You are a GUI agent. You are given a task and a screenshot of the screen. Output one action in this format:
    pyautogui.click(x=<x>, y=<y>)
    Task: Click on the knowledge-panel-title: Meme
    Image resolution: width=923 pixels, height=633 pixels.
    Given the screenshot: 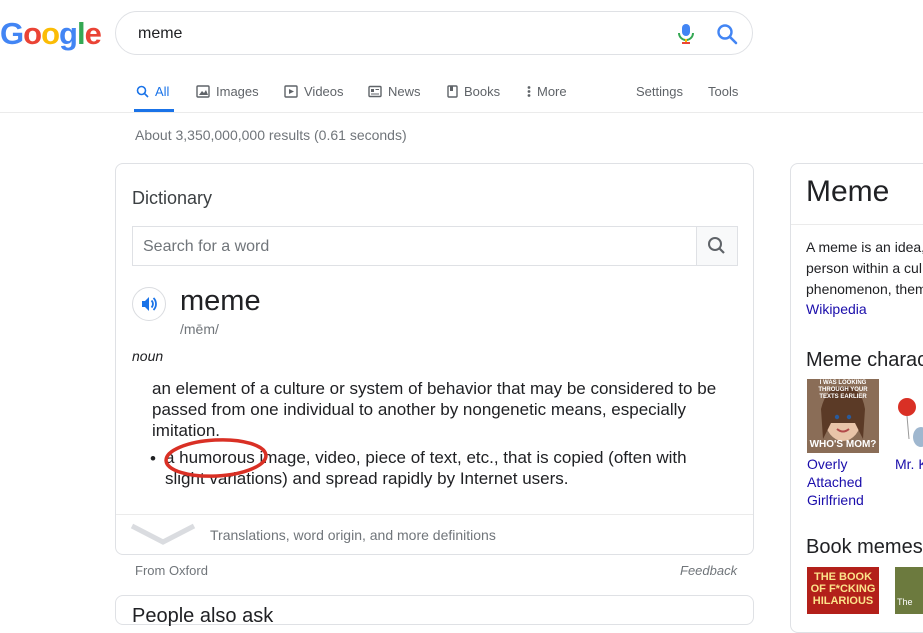 What is the action you would take?
    pyautogui.click(x=848, y=191)
    